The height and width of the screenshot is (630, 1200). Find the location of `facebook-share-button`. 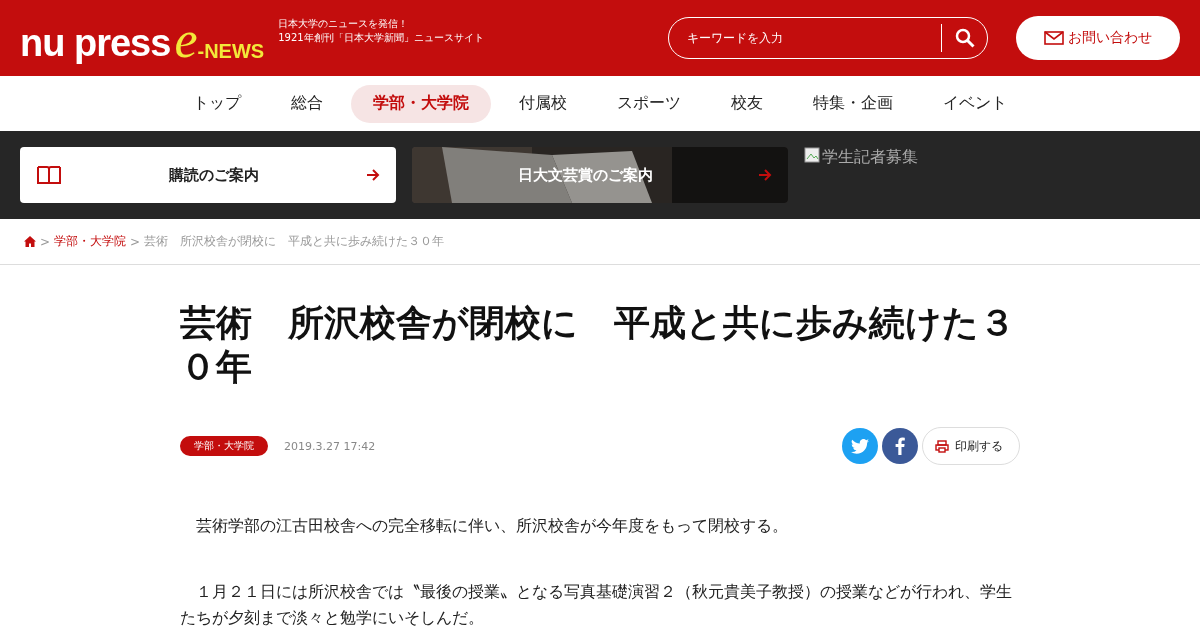

facebook-share-button is located at coordinates (900, 446).